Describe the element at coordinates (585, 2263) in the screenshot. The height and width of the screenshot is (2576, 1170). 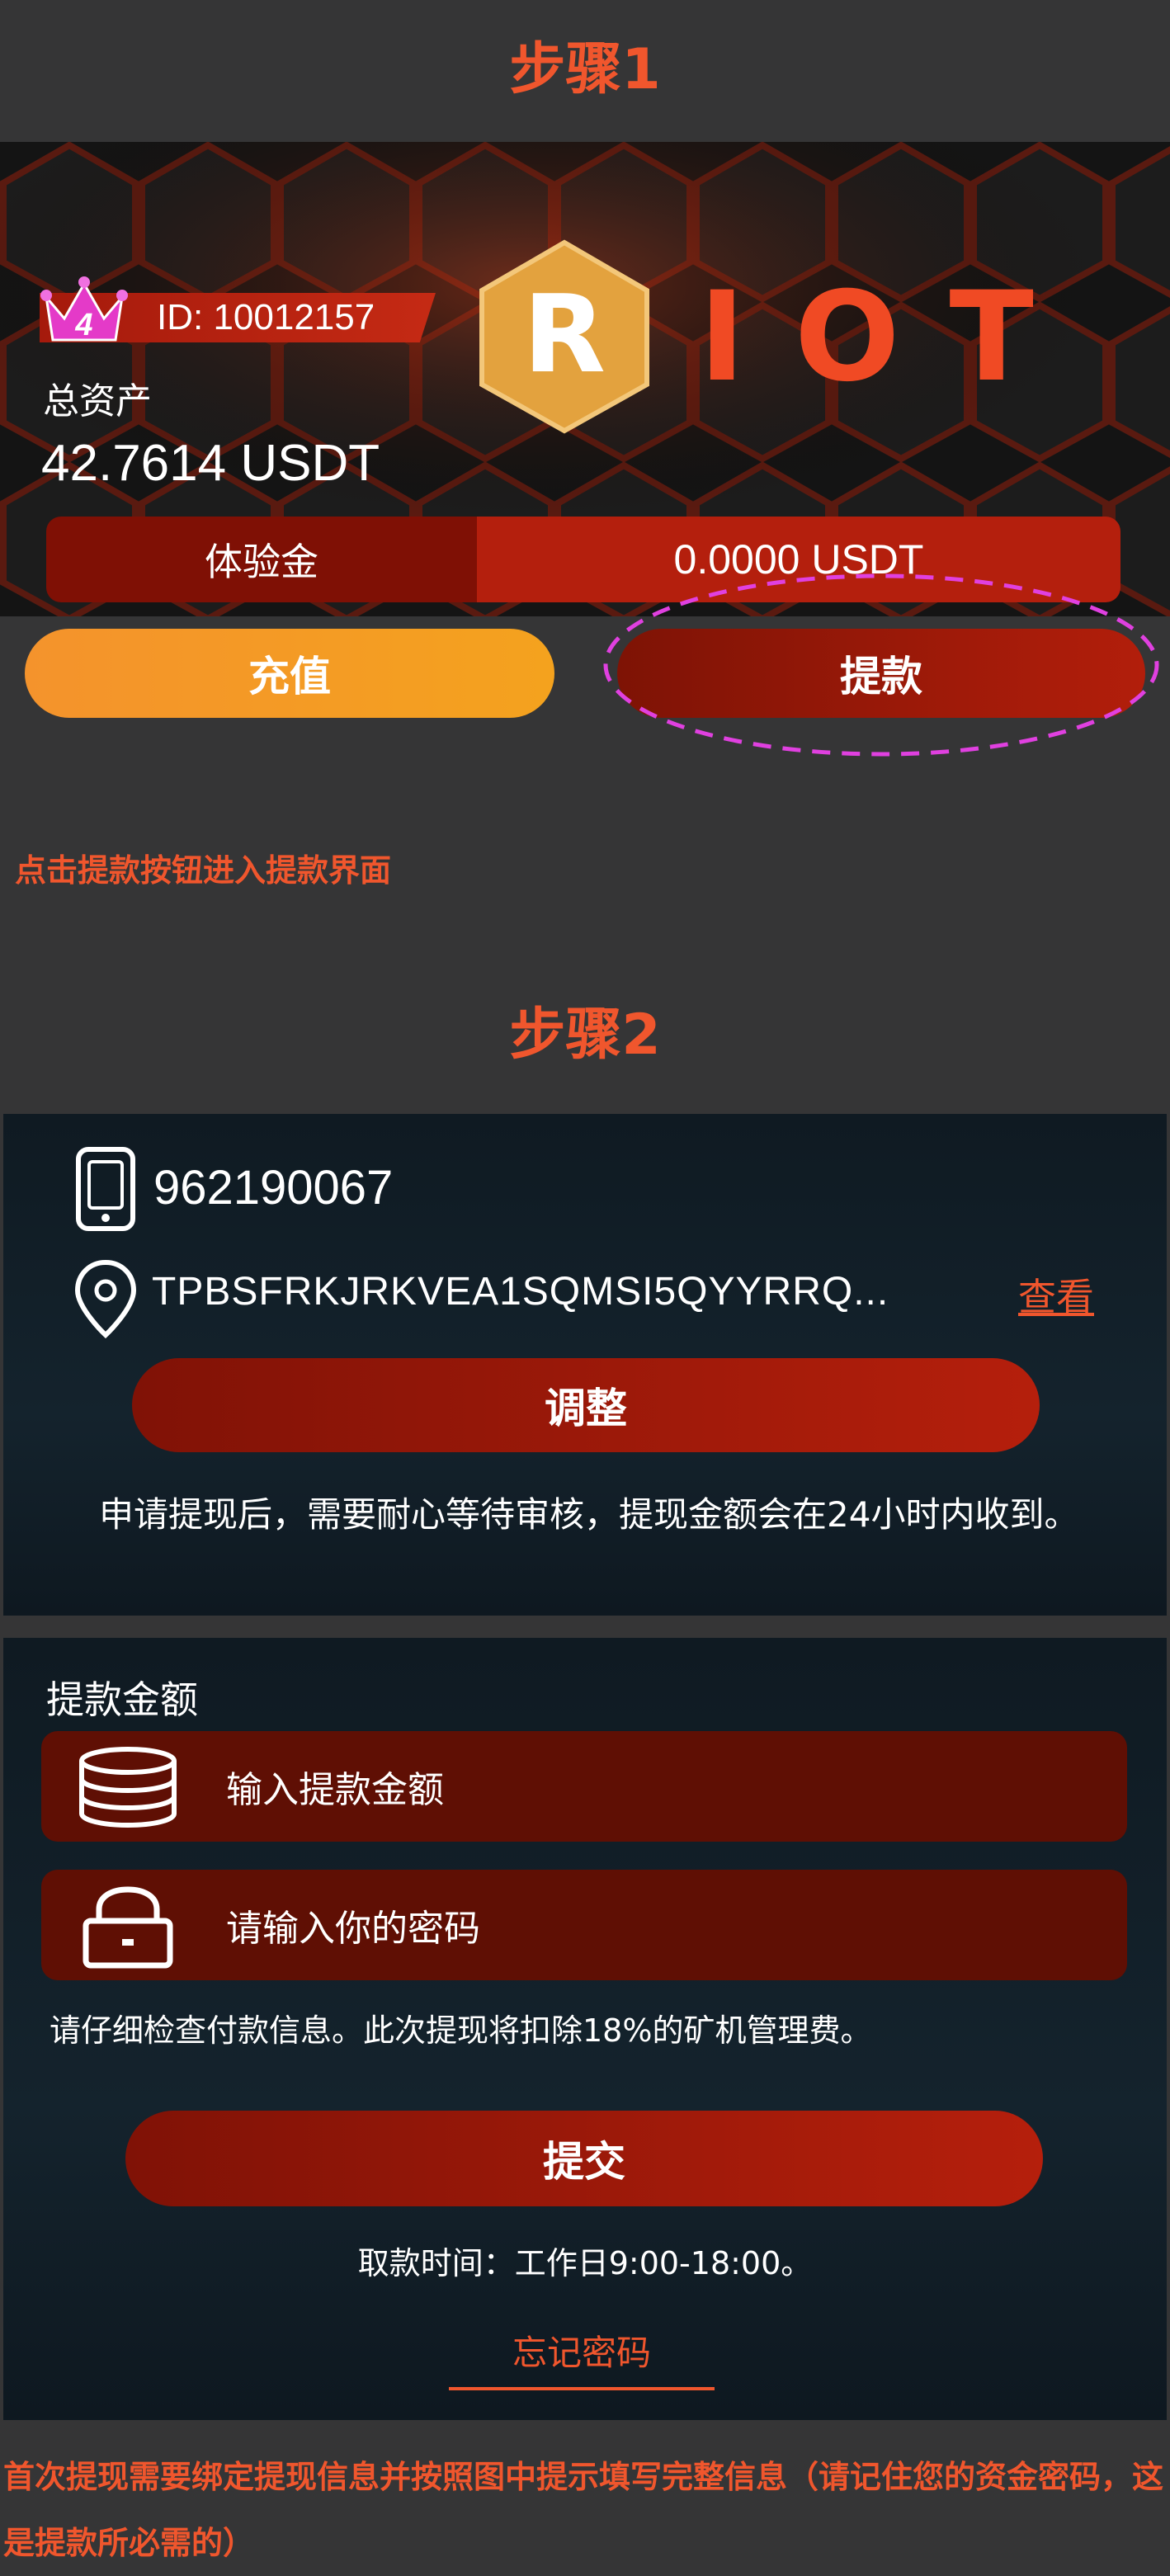
I see `withdraw-time: 取款时间：工作日9:00-18:00。` at that location.